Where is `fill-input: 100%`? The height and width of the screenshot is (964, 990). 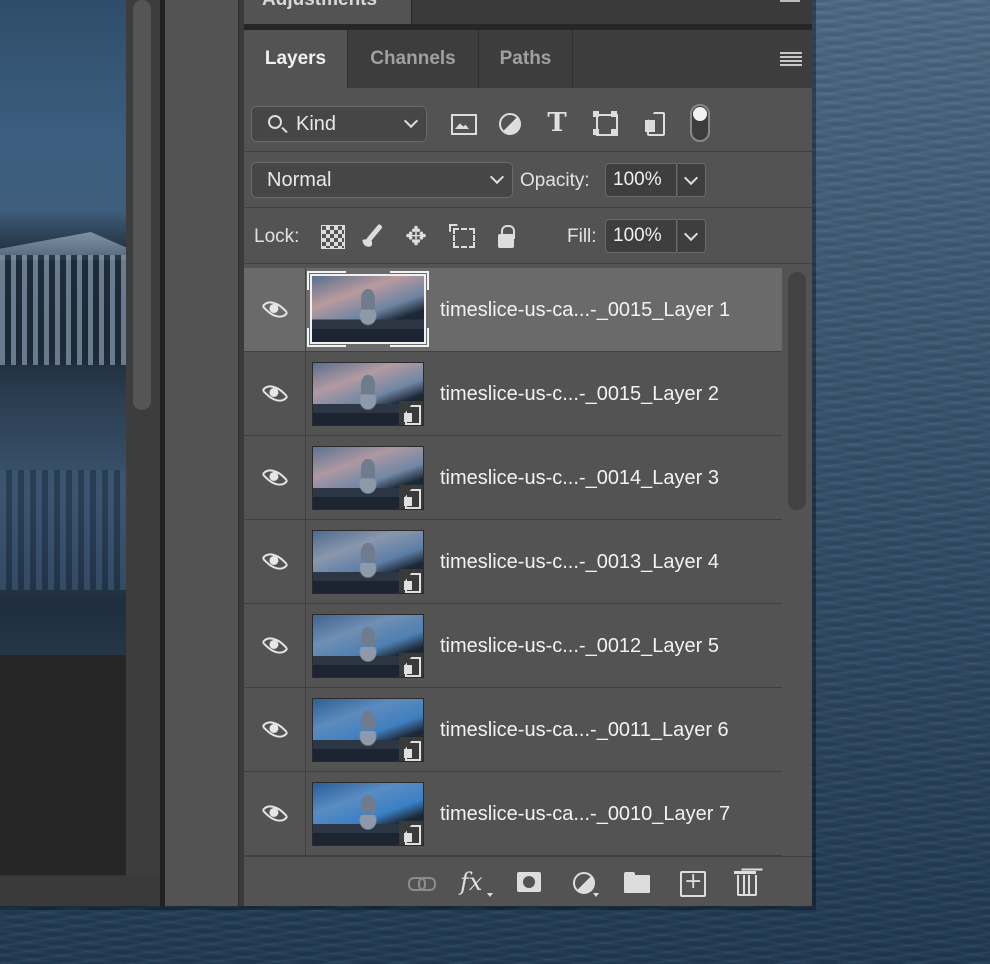 fill-input: 100% is located at coordinates (641, 236).